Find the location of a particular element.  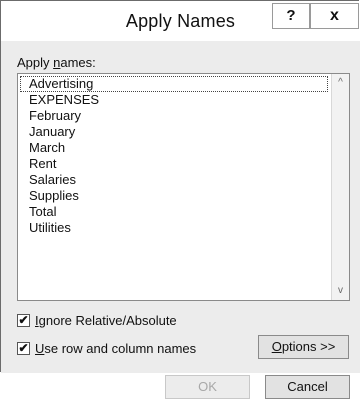

apply-names-label: Apply names: is located at coordinates (56, 62).